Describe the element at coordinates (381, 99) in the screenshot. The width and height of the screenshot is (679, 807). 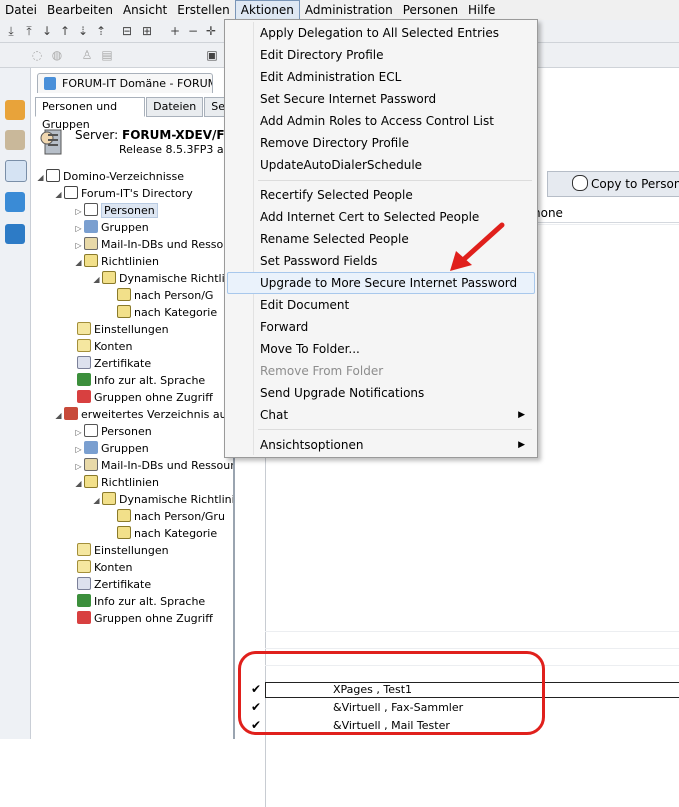
I see `menu-item-set-secure-internet-password: Set Secure Internet Password` at that location.